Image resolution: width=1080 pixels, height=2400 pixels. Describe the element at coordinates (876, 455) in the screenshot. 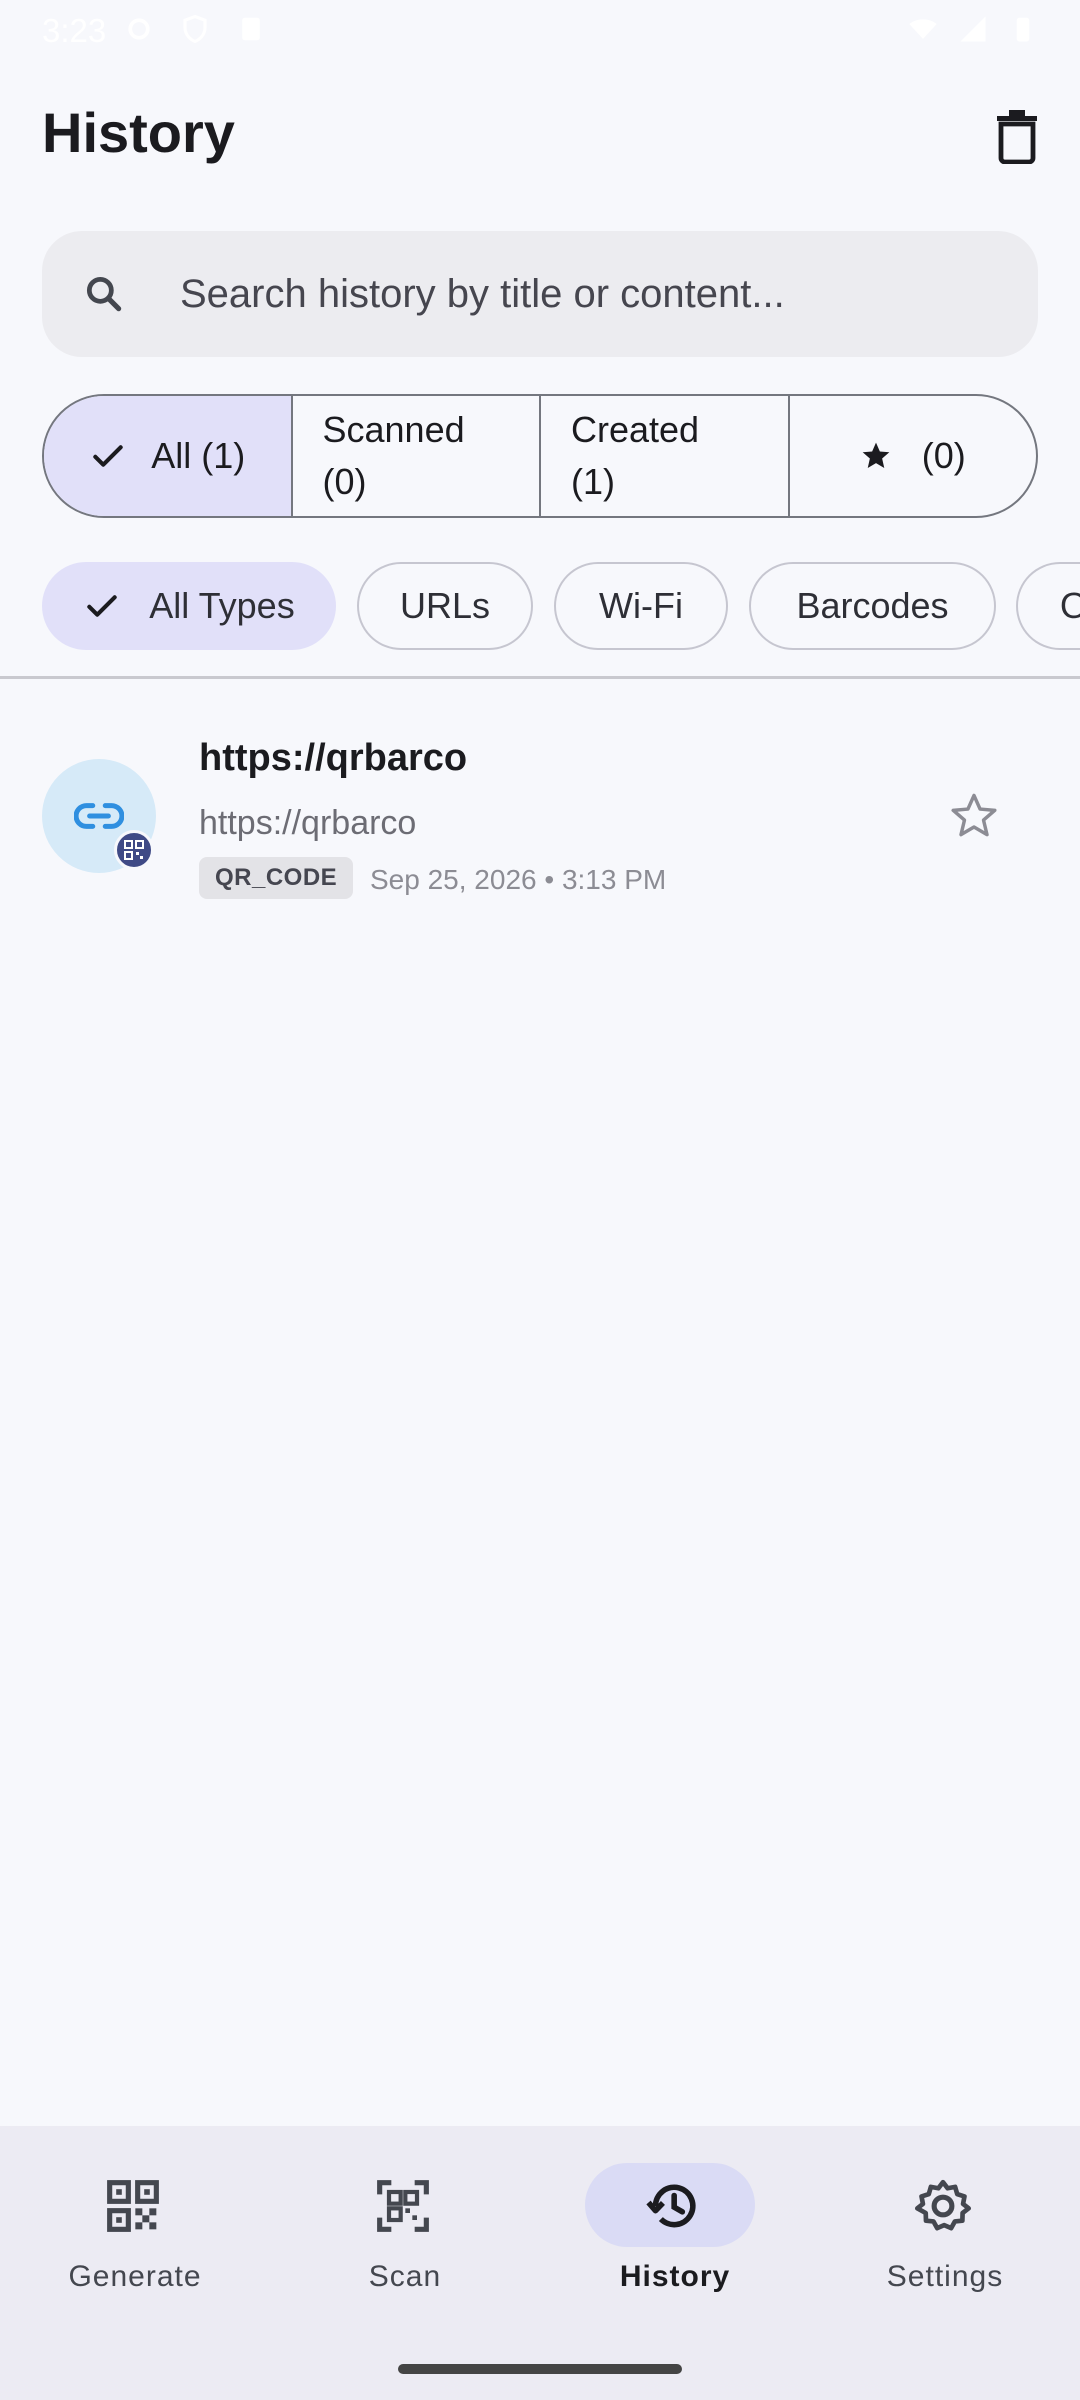

I see `star-icon` at that location.